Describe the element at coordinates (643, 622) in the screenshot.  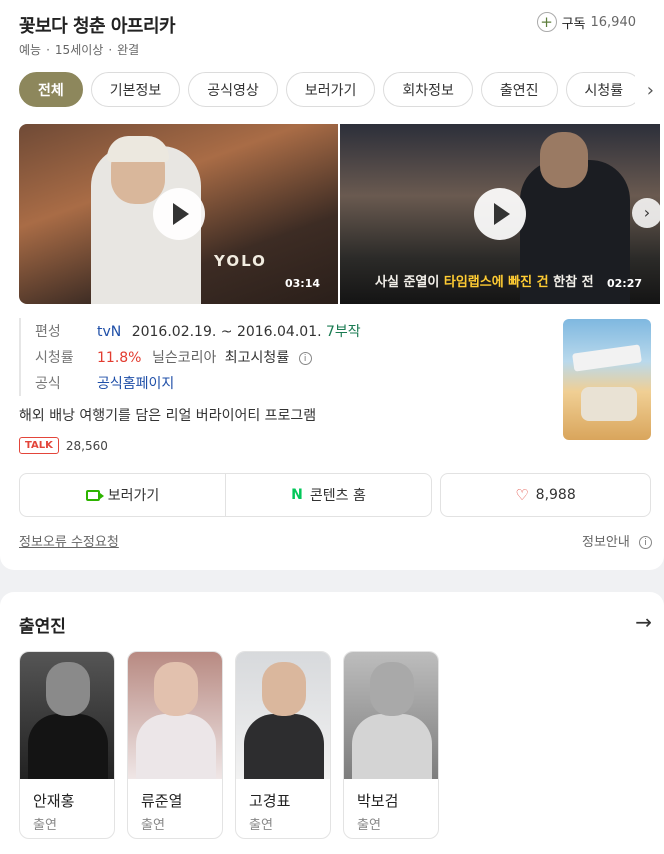
I see `arrow-right-icon: →` at that location.